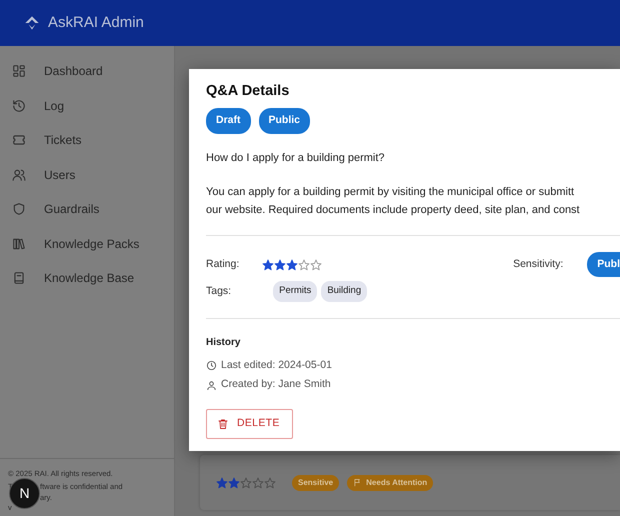 Image resolution: width=620 pixels, height=516 pixels. What do you see at coordinates (223, 264) in the screenshot?
I see `rating-label: Rating:` at bounding box center [223, 264].